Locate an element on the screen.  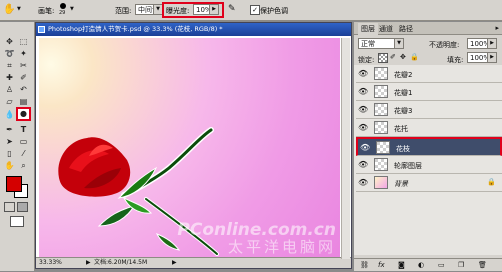
quickmask-icon is located at coordinates (9, 207).